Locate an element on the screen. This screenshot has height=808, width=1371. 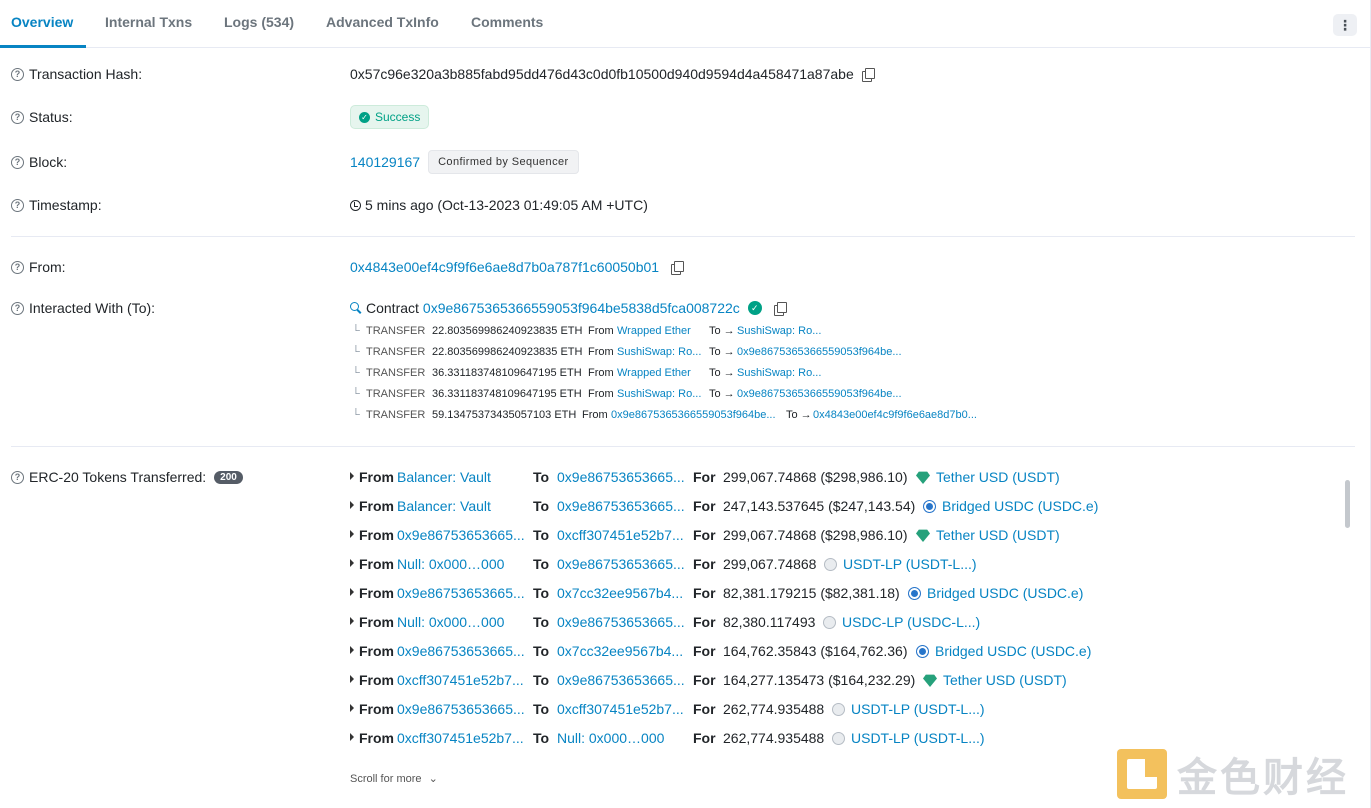
transfer-type: TRANSFER is located at coordinates (396, 415).